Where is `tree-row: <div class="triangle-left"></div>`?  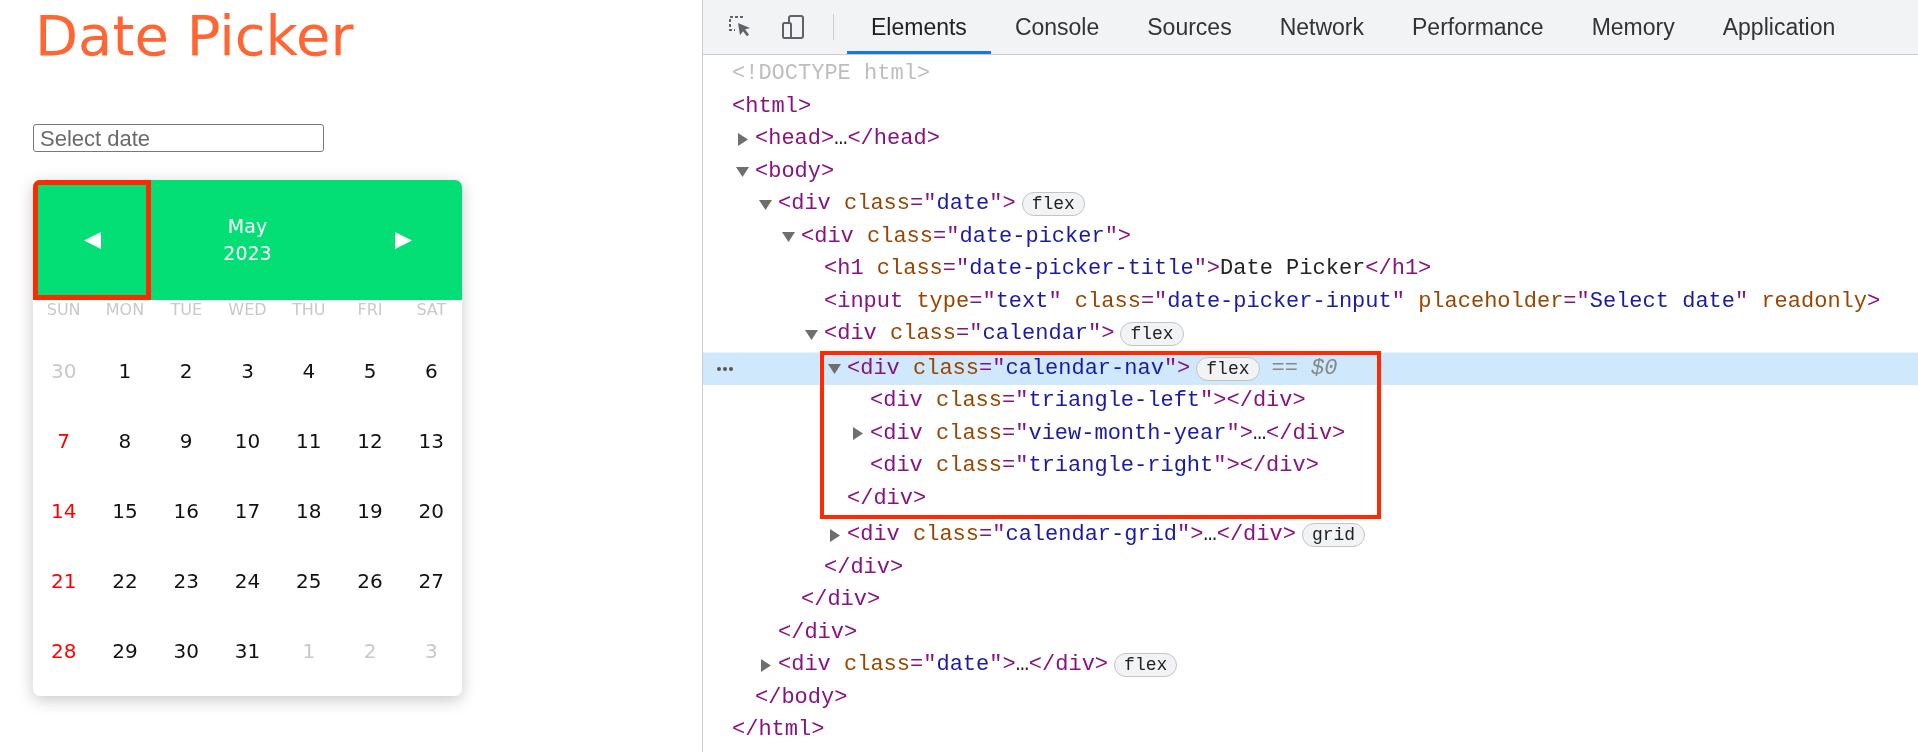
tree-row: <div class="triangle-left"></div> is located at coordinates (1085, 401).